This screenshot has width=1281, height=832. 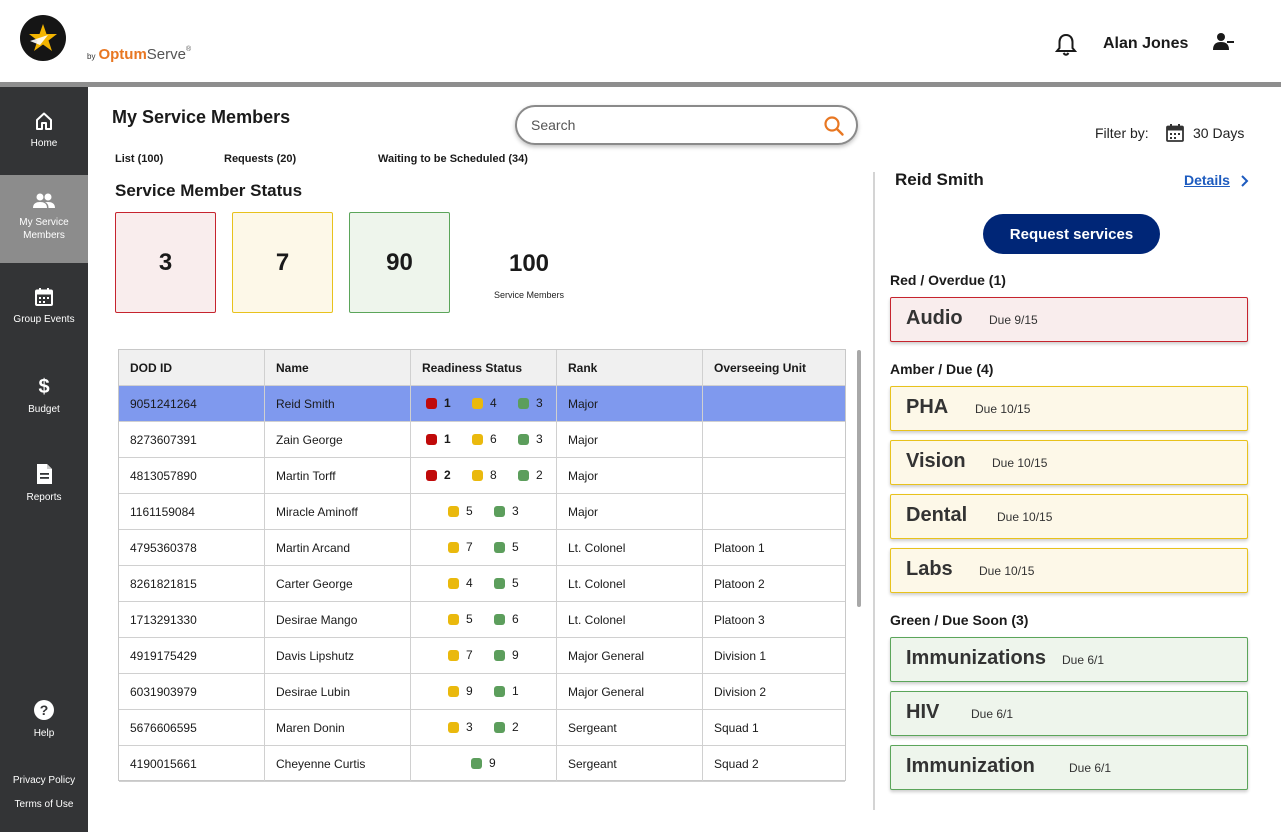 I want to click on sidebar-item-home: Home, so click(x=44, y=130).